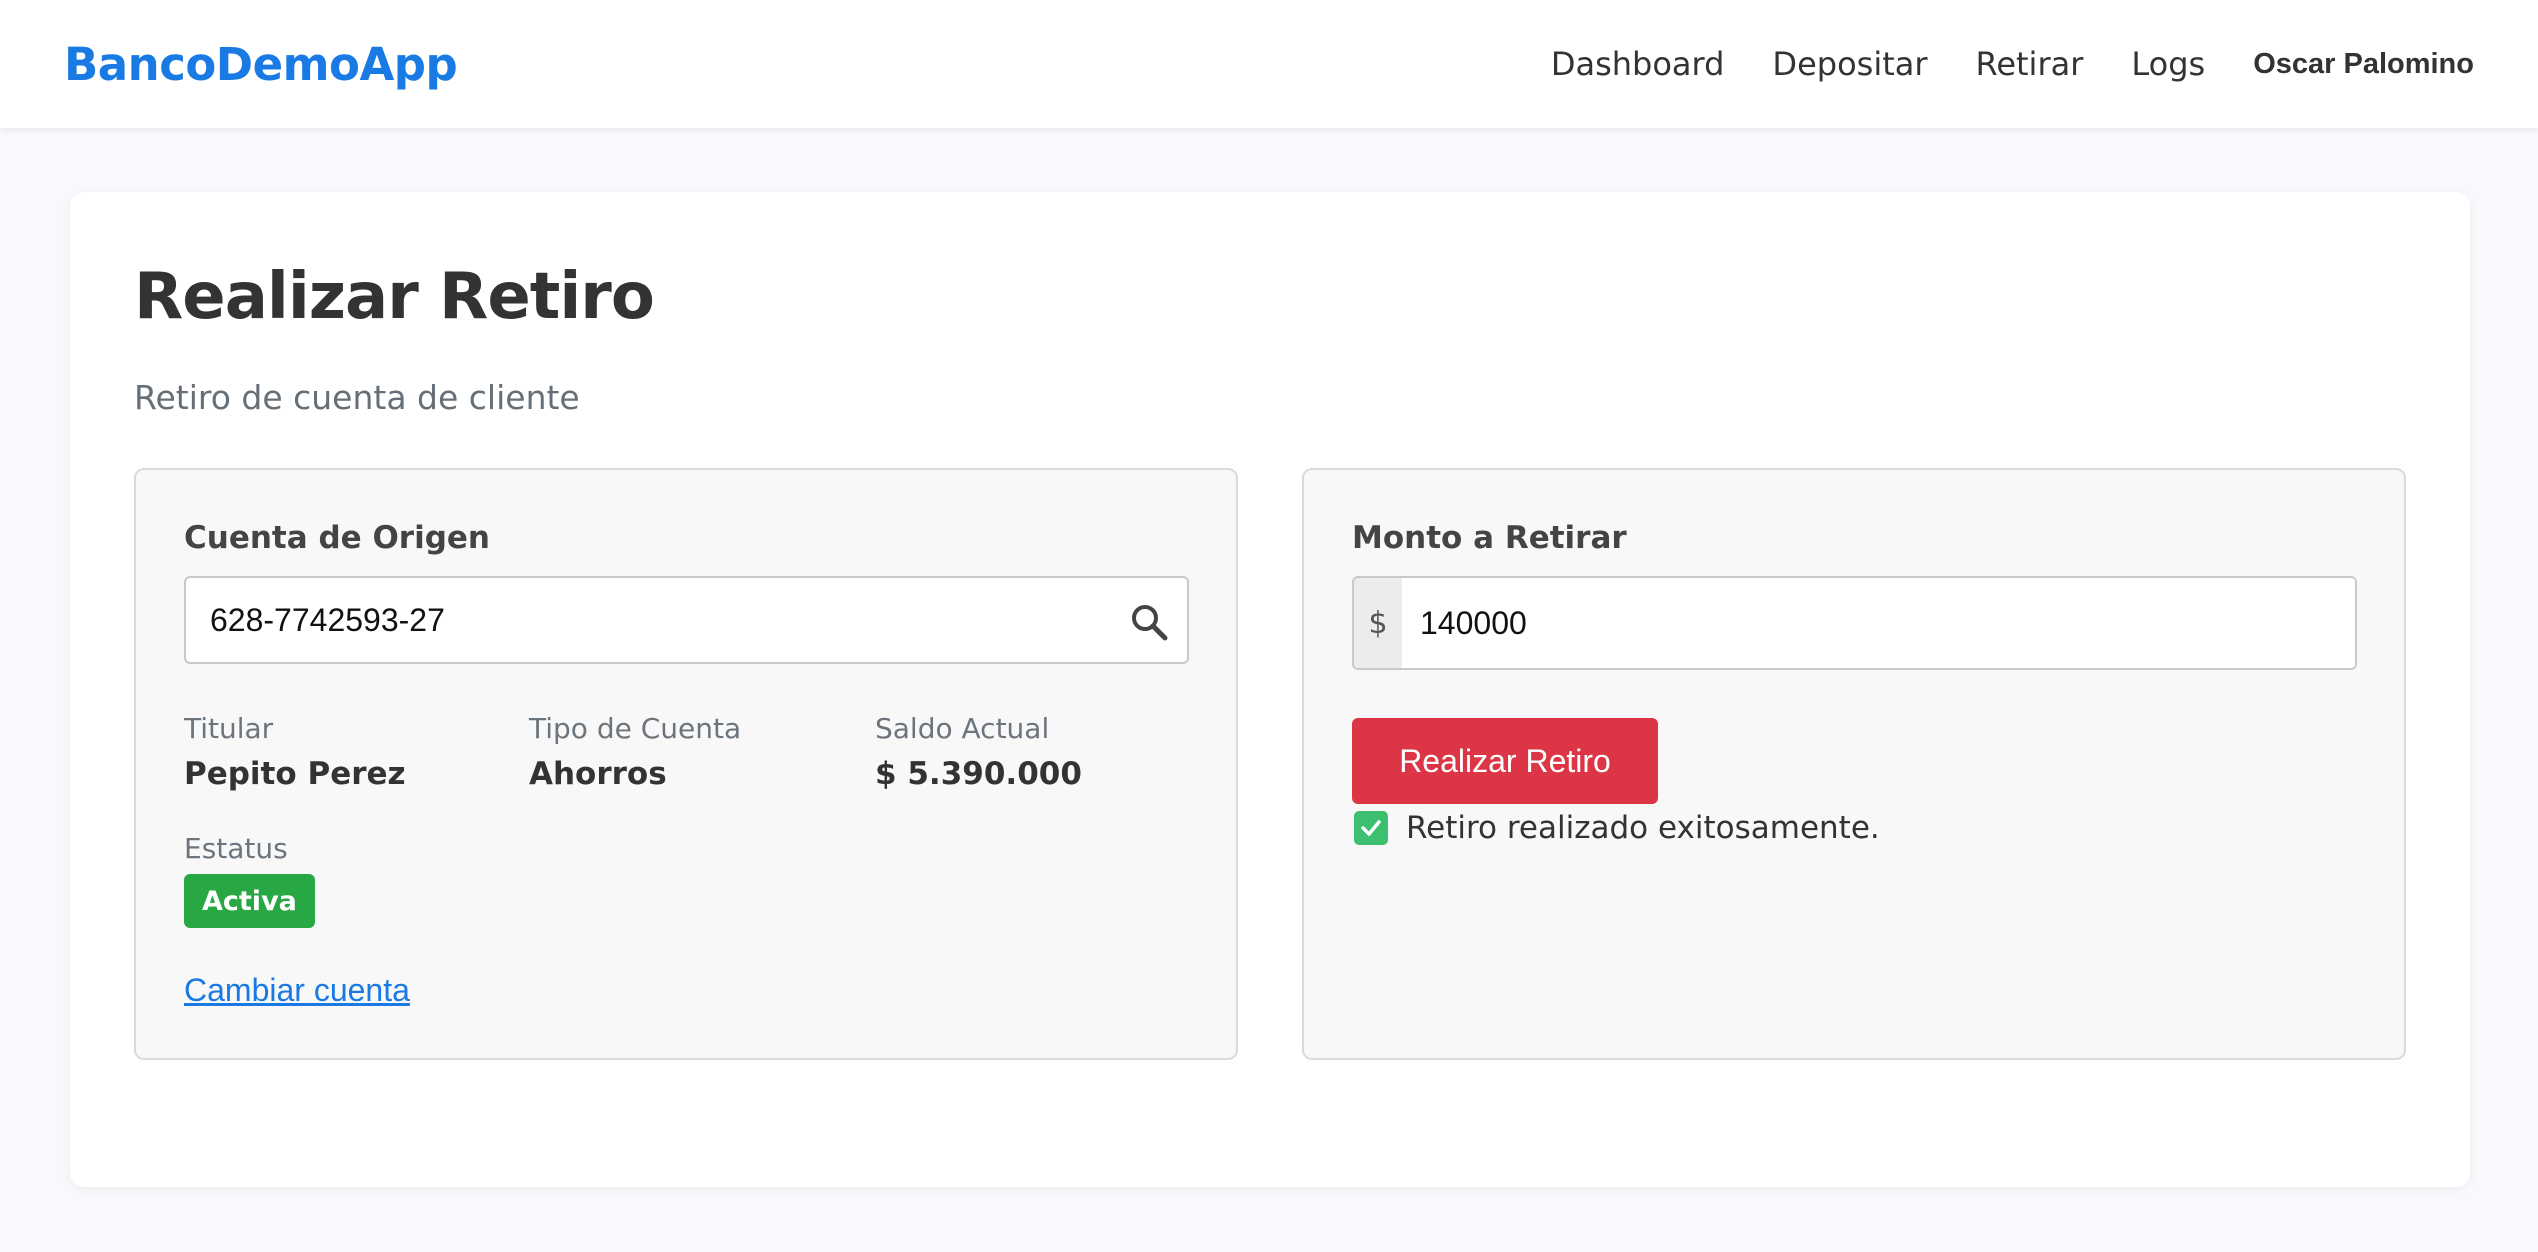  What do you see at coordinates (2363, 64) in the screenshot?
I see `user-name: Oscar Palomino` at bounding box center [2363, 64].